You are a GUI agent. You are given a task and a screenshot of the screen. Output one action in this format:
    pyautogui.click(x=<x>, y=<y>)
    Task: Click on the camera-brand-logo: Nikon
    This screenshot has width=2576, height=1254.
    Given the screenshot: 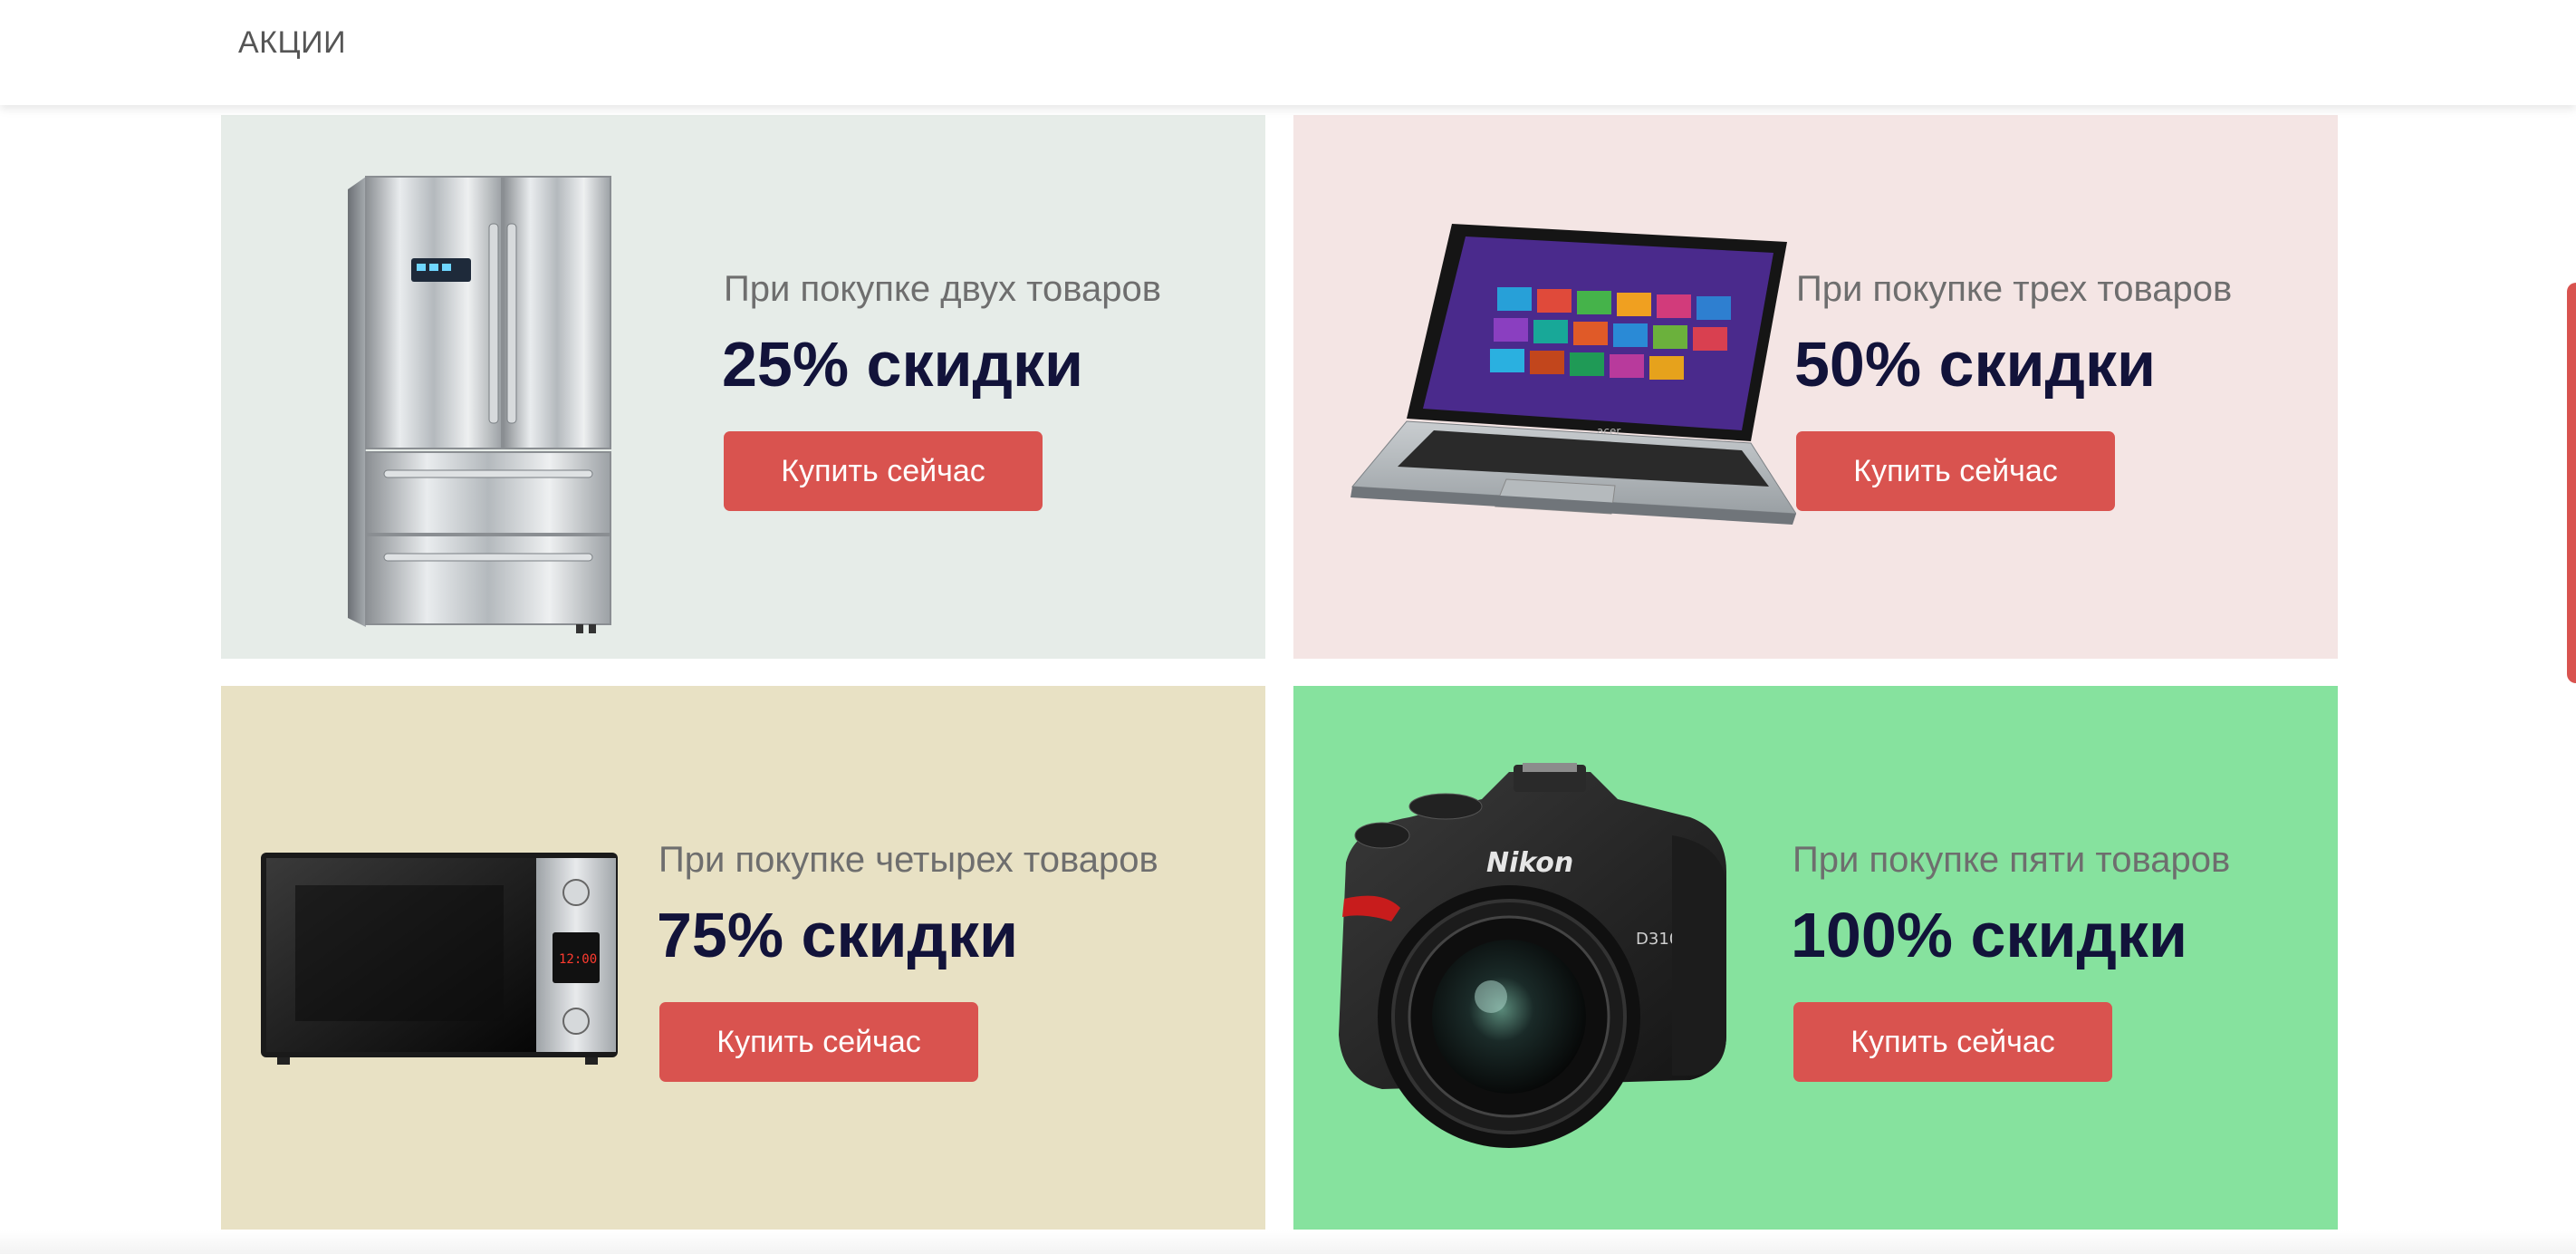 What is the action you would take?
    pyautogui.click(x=1529, y=863)
    